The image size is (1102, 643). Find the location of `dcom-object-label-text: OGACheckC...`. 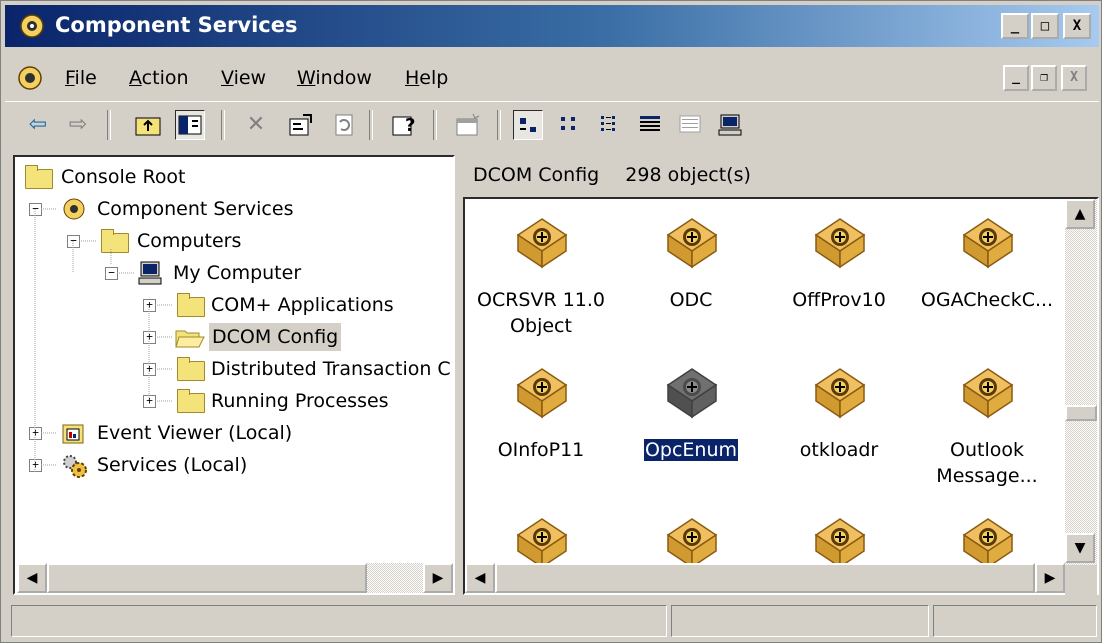

dcom-object-label-text: OGACheckC... is located at coordinates (987, 300).